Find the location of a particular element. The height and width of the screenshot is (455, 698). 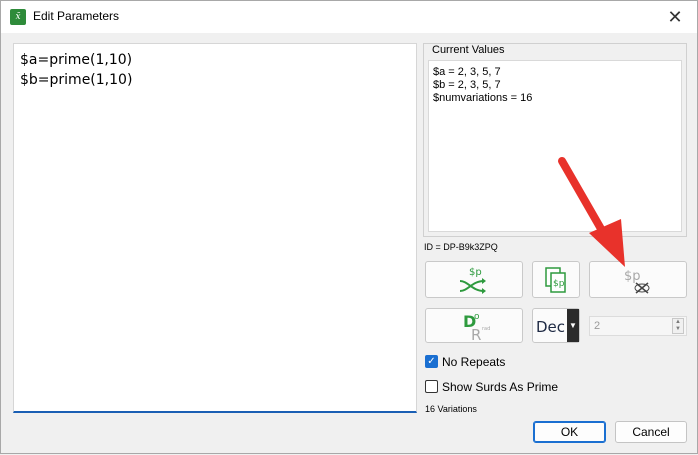

decimal-places-value: 2 is located at coordinates (597, 326).